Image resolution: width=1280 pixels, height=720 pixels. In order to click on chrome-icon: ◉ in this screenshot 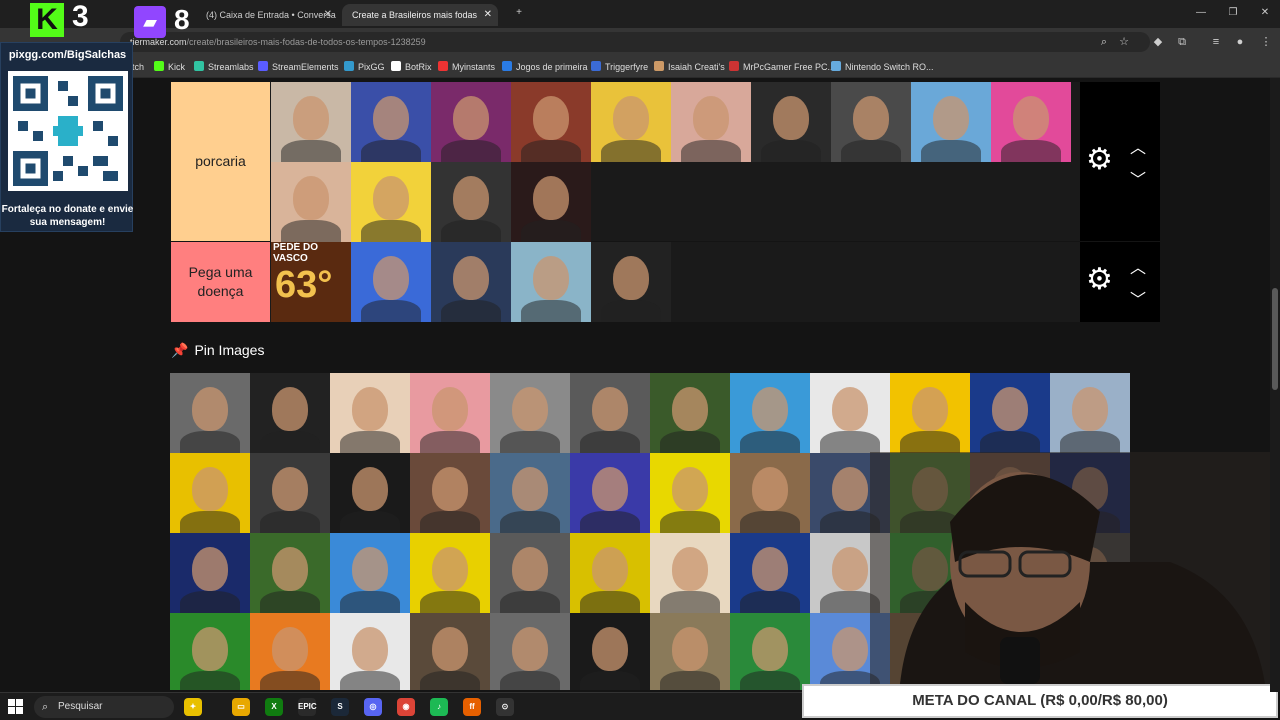, I will do `click(406, 707)`.